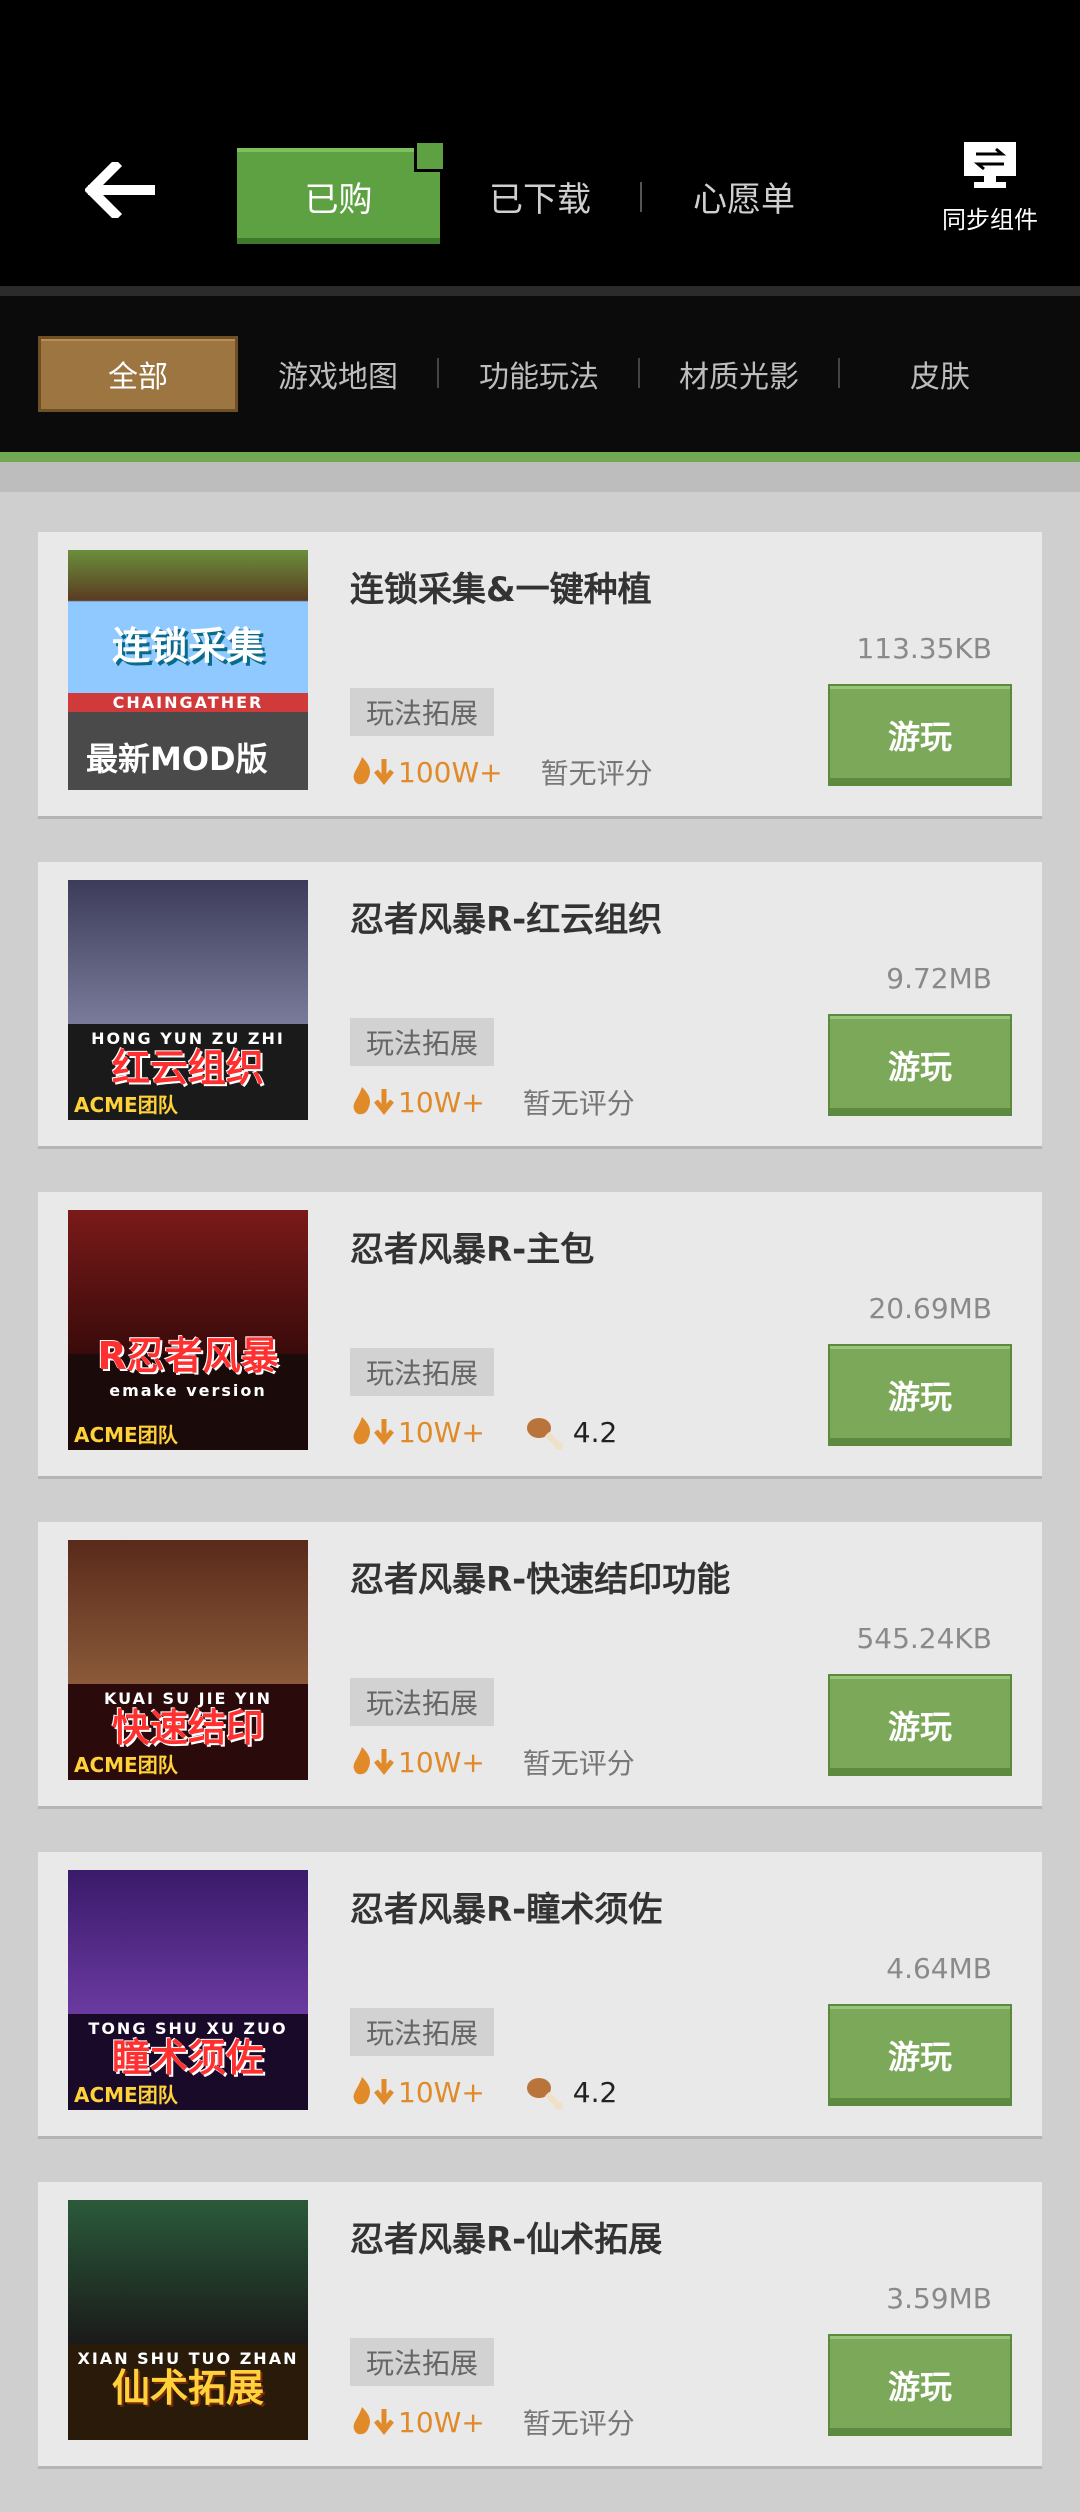  Describe the element at coordinates (839, 373) in the screenshot. I see `category-divider` at that location.